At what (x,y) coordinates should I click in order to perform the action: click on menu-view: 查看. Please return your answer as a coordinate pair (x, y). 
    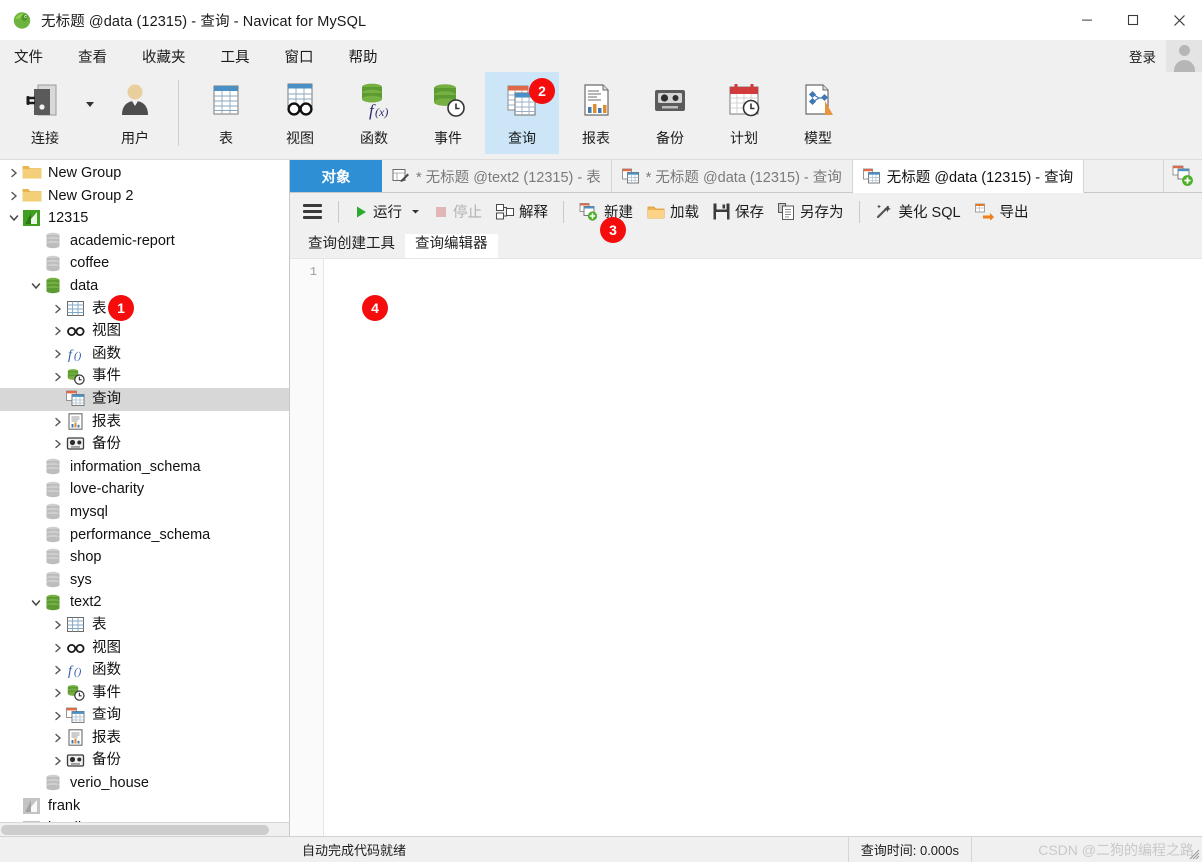
    Looking at the image, I should click on (99, 56).